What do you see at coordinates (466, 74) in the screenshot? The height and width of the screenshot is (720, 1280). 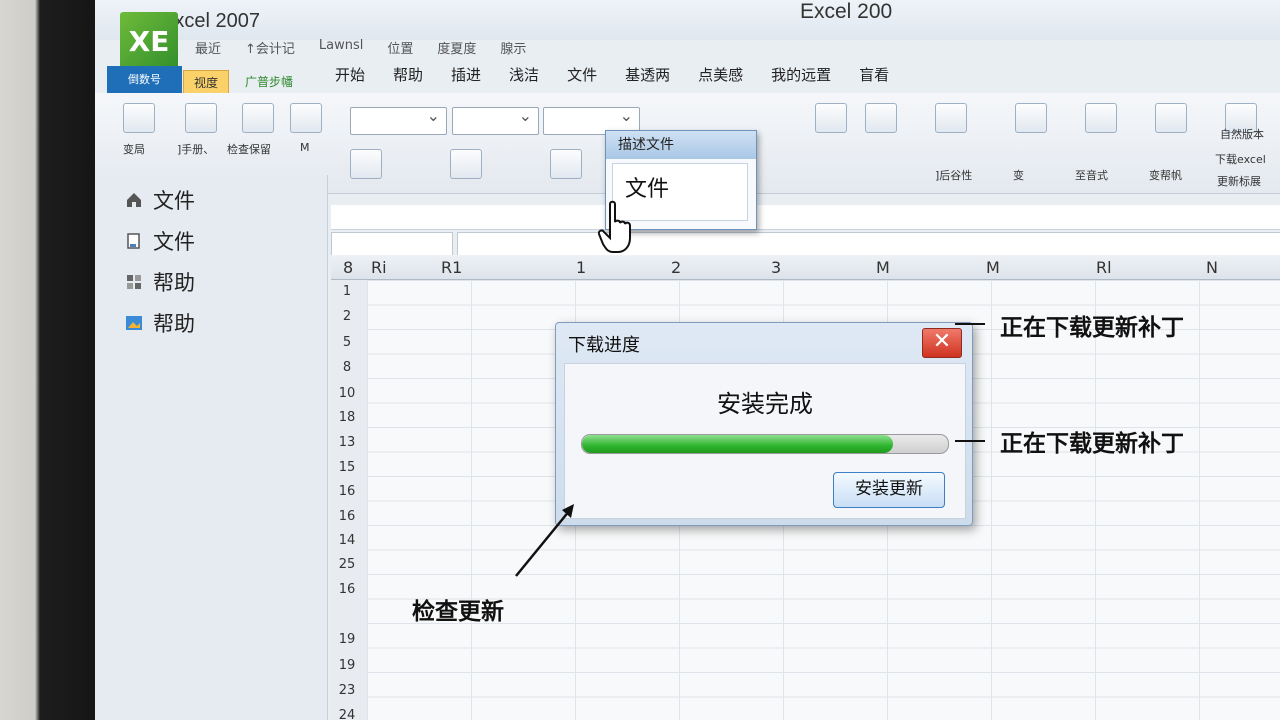 I see `menu-item: 插进` at bounding box center [466, 74].